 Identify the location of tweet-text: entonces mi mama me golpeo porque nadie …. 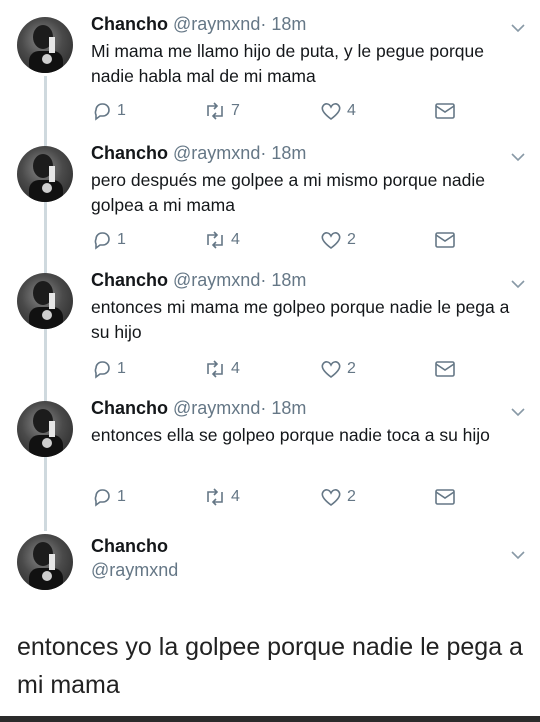
(300, 319).